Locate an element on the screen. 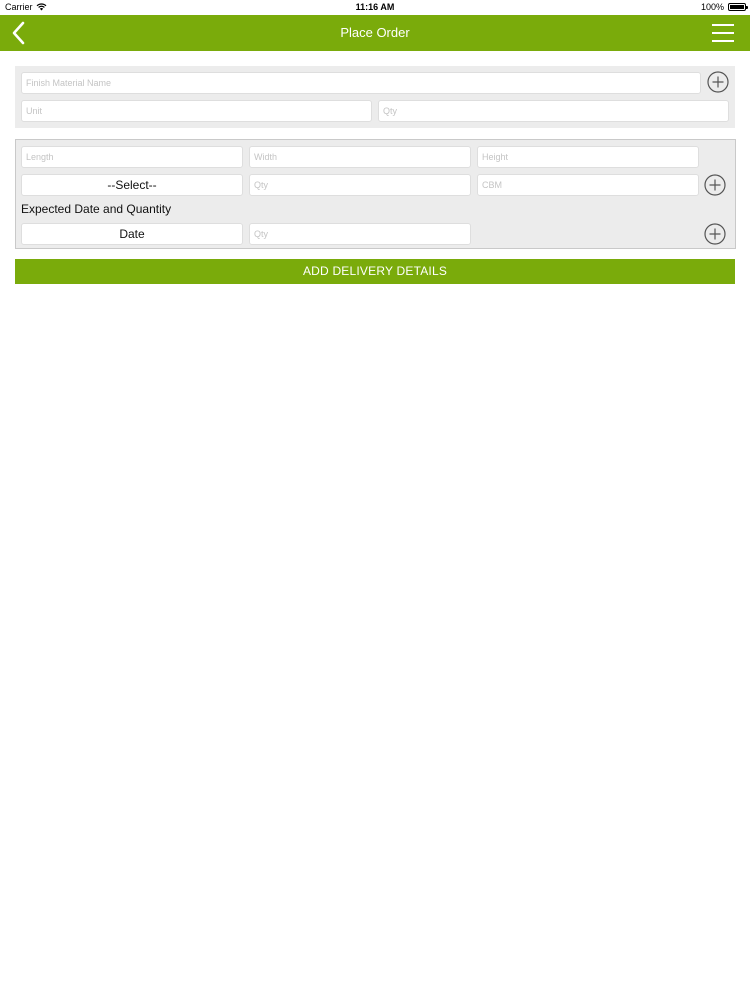 The height and width of the screenshot is (1000, 750). status-time: 11:16 AM is located at coordinates (375, 7).